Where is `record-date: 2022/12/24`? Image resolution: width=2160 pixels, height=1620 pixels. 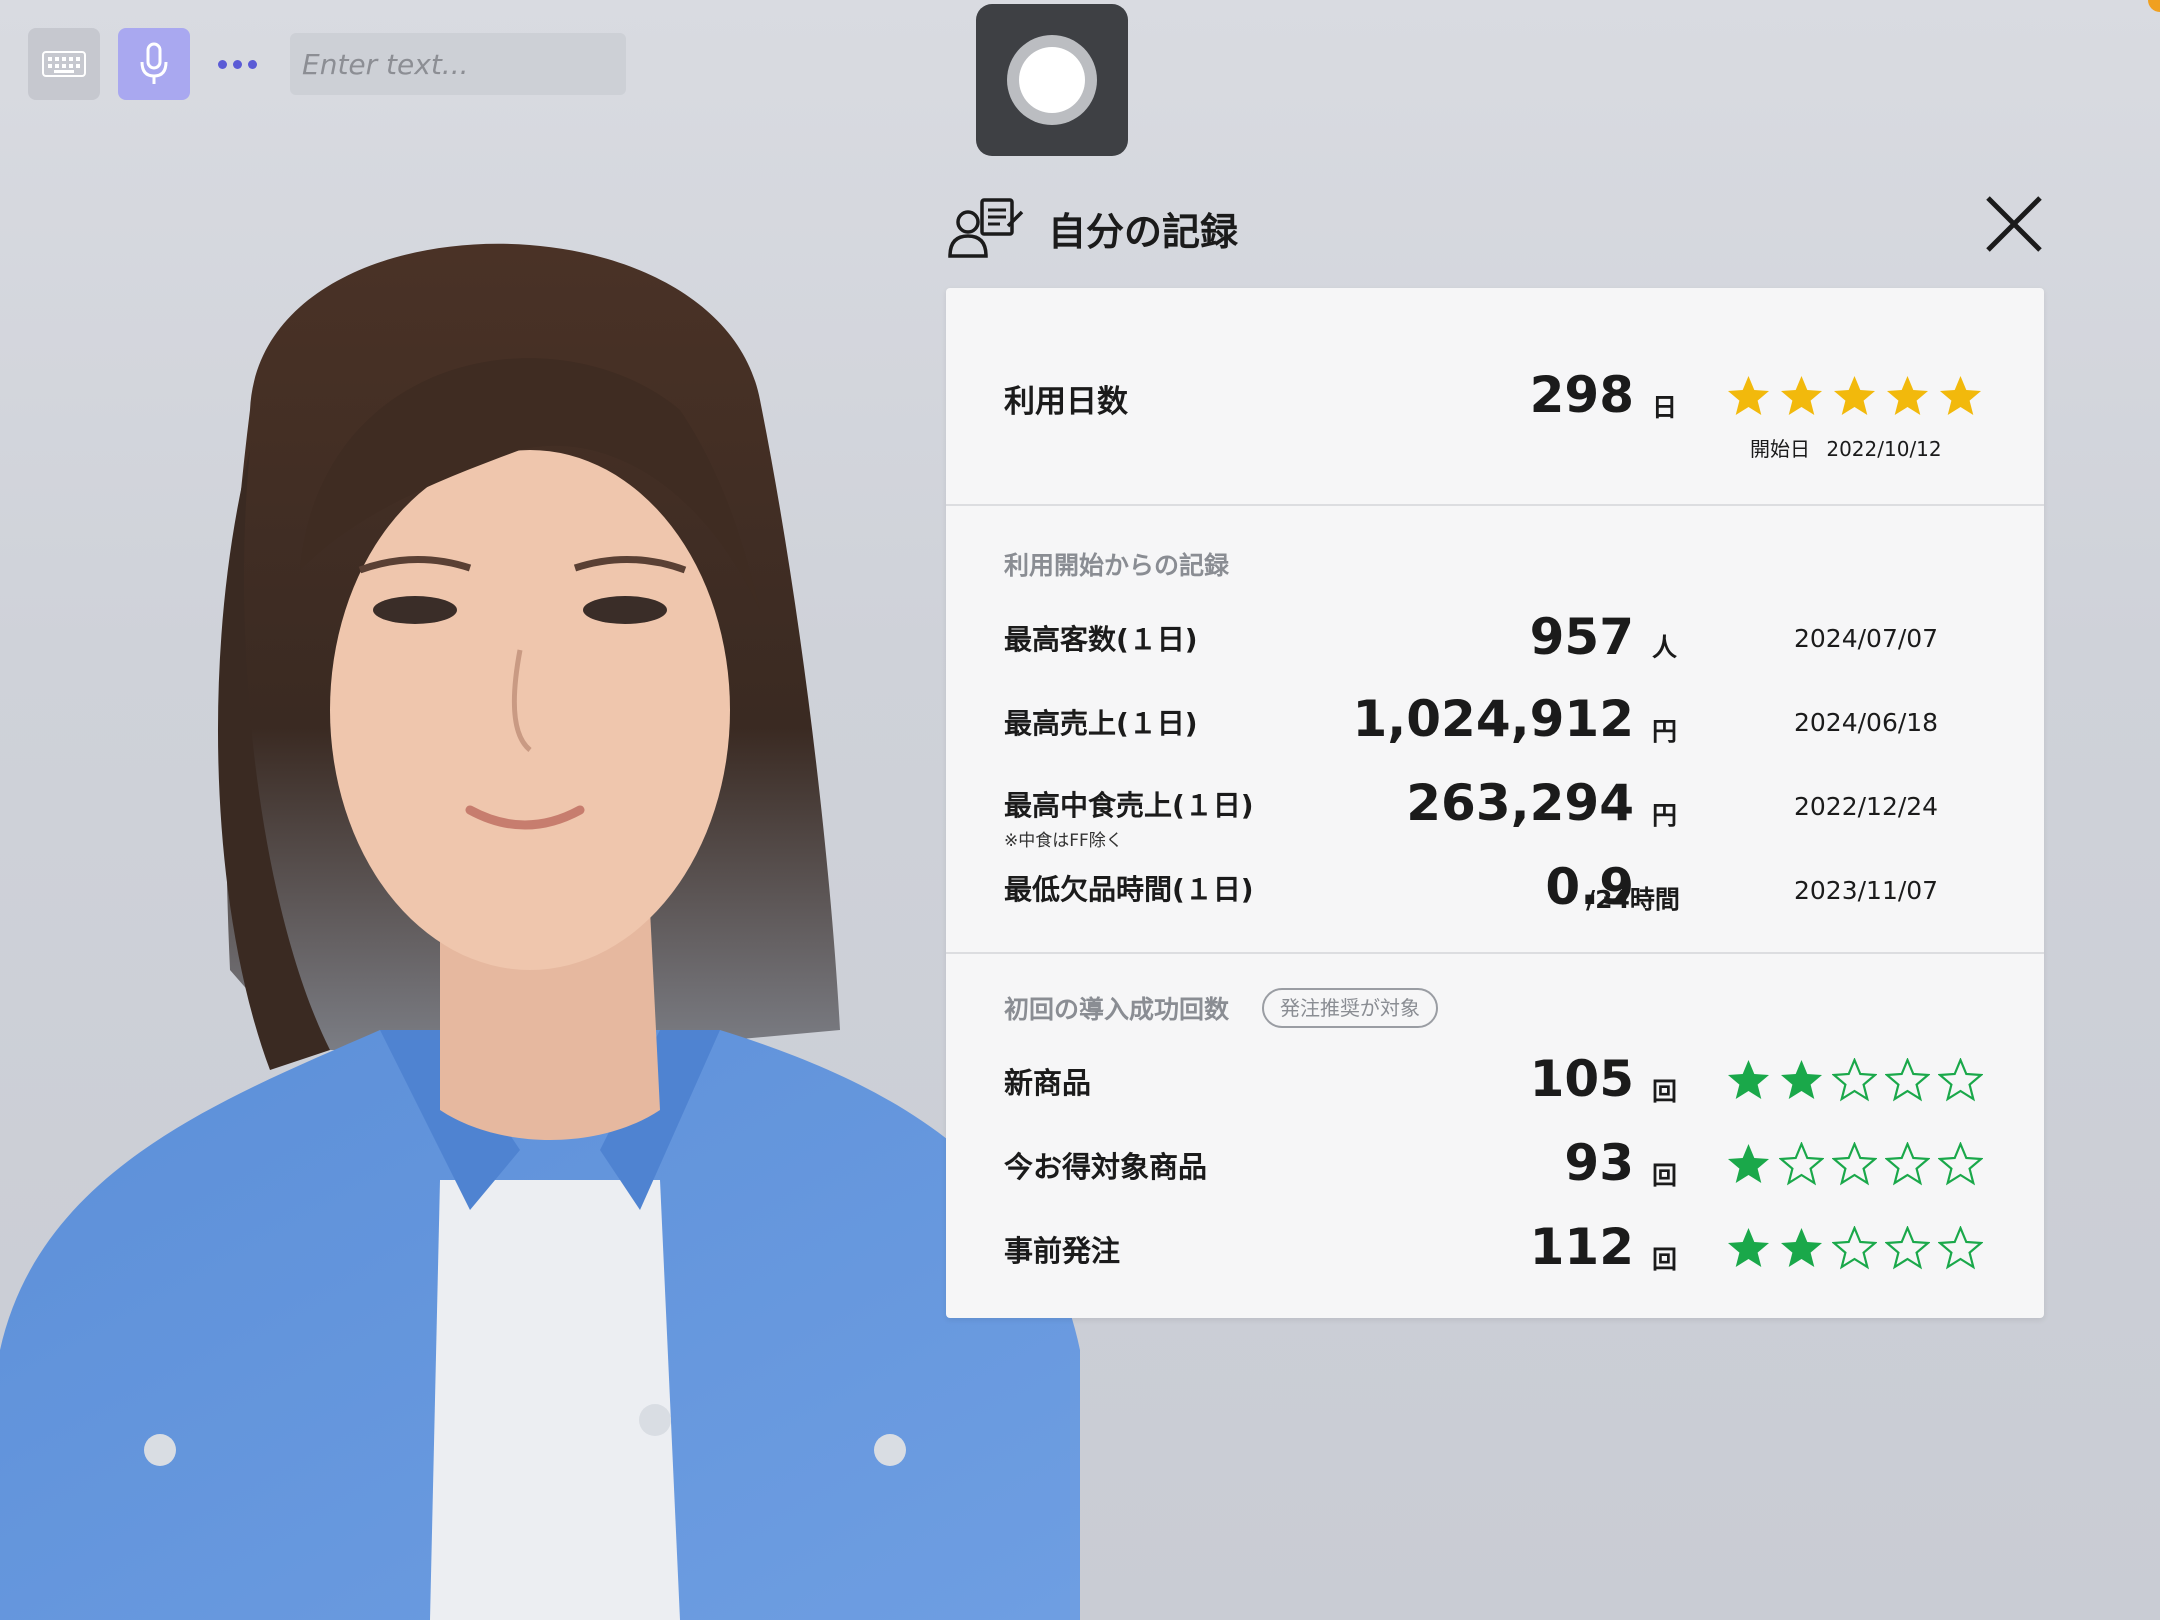 record-date: 2022/12/24 is located at coordinates (1866, 806).